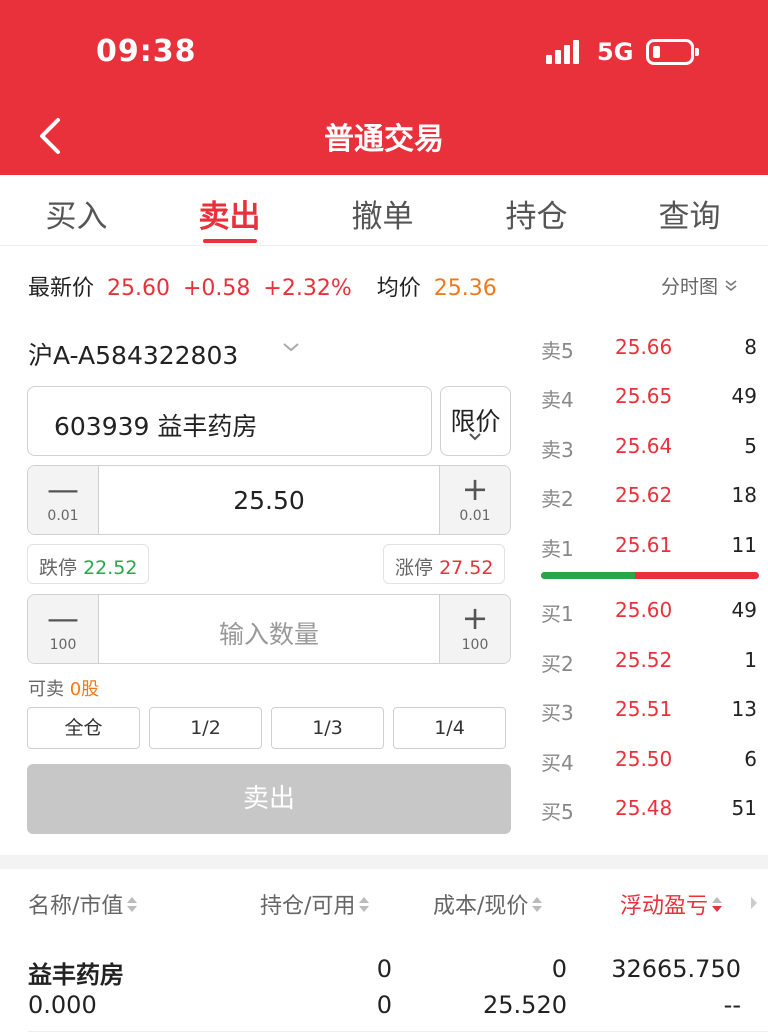 Image resolution: width=768 pixels, height=1036 pixels. Describe the element at coordinates (644, 660) in the screenshot. I see `bid-price: 25.52` at that location.